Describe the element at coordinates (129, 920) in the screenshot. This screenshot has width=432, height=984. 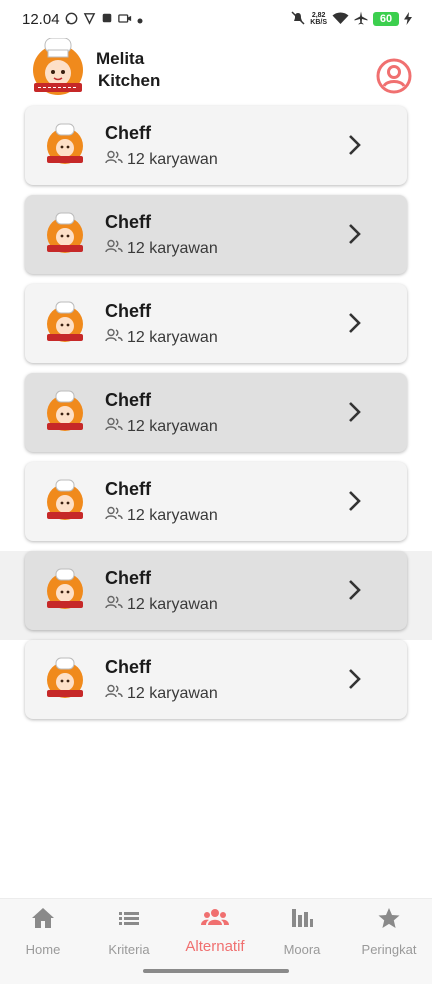
I see `list-icon` at that location.